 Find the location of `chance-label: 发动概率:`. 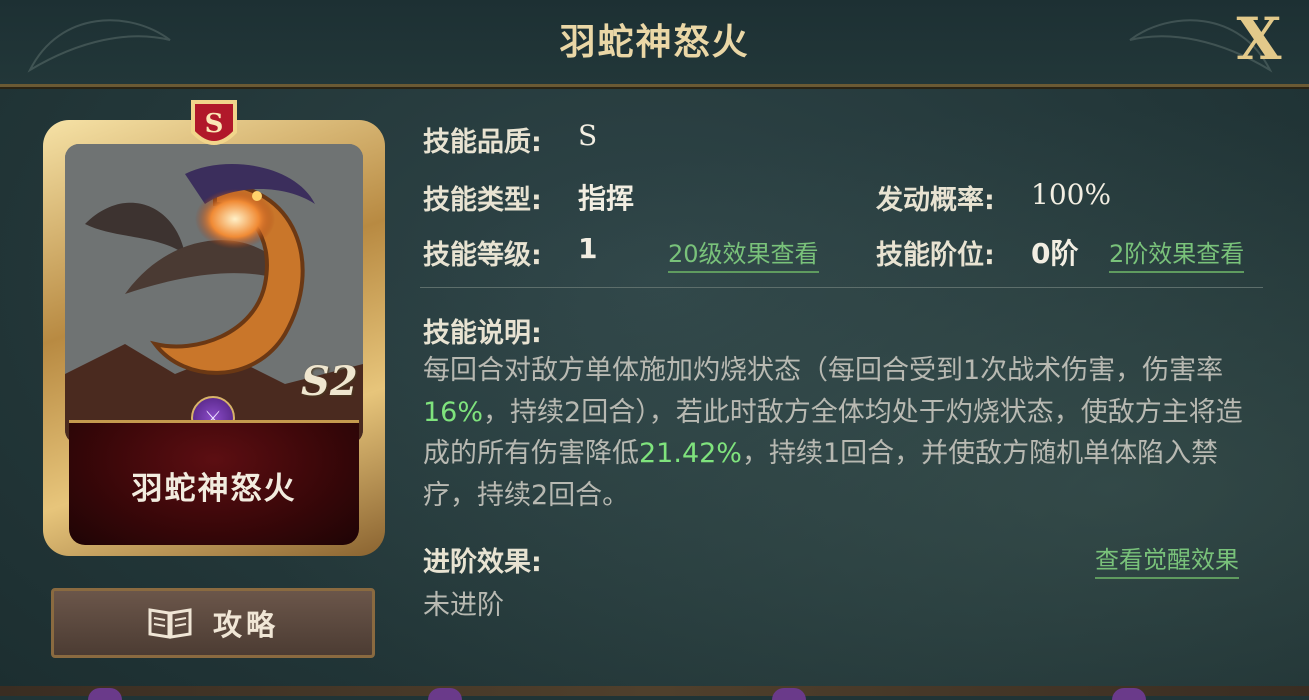

chance-label: 发动概率: is located at coordinates (935, 200).